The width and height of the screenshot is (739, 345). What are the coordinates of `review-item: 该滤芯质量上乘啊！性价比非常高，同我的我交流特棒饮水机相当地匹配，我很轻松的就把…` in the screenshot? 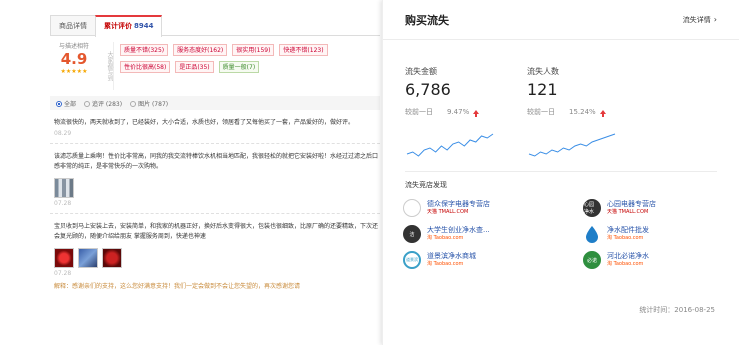 It's located at (215, 179).